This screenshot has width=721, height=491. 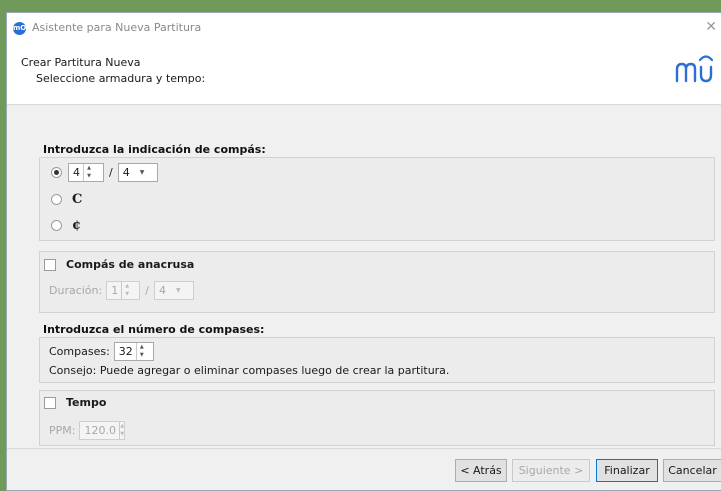 I want to click on cancel-button: Cancelar, so click(x=692, y=470).